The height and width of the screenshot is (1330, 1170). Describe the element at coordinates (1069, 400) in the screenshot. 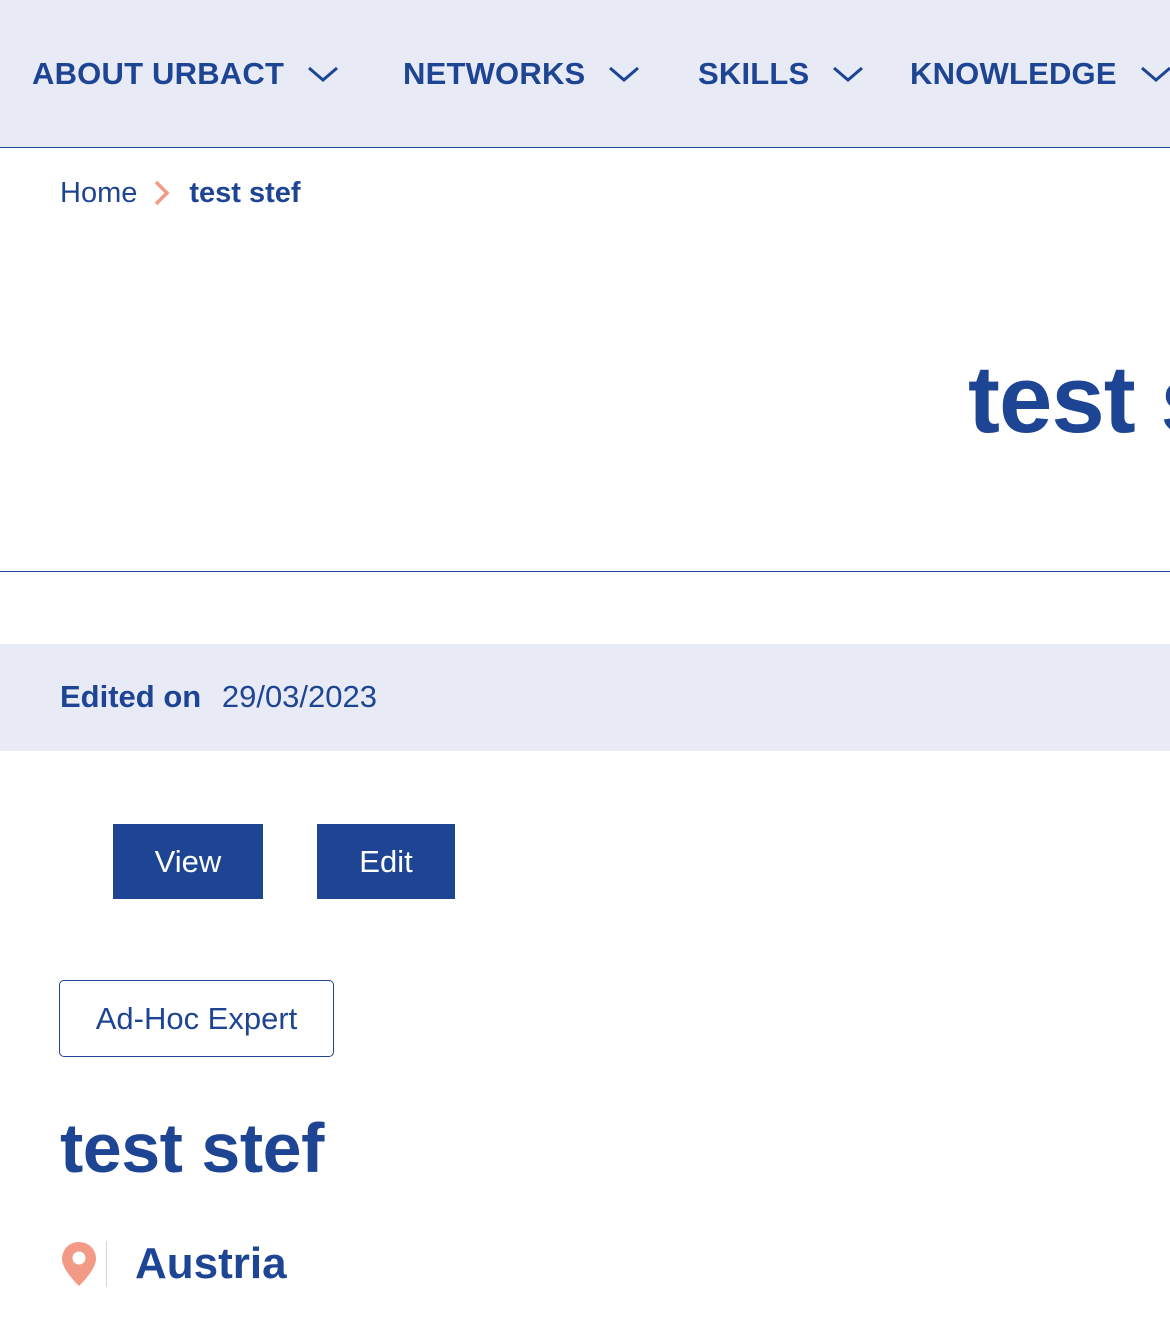

I see `page-title: test stef` at that location.